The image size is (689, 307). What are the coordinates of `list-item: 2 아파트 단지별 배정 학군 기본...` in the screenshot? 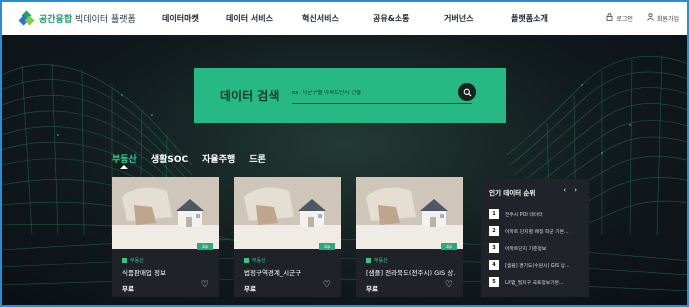 It's located at (536, 231).